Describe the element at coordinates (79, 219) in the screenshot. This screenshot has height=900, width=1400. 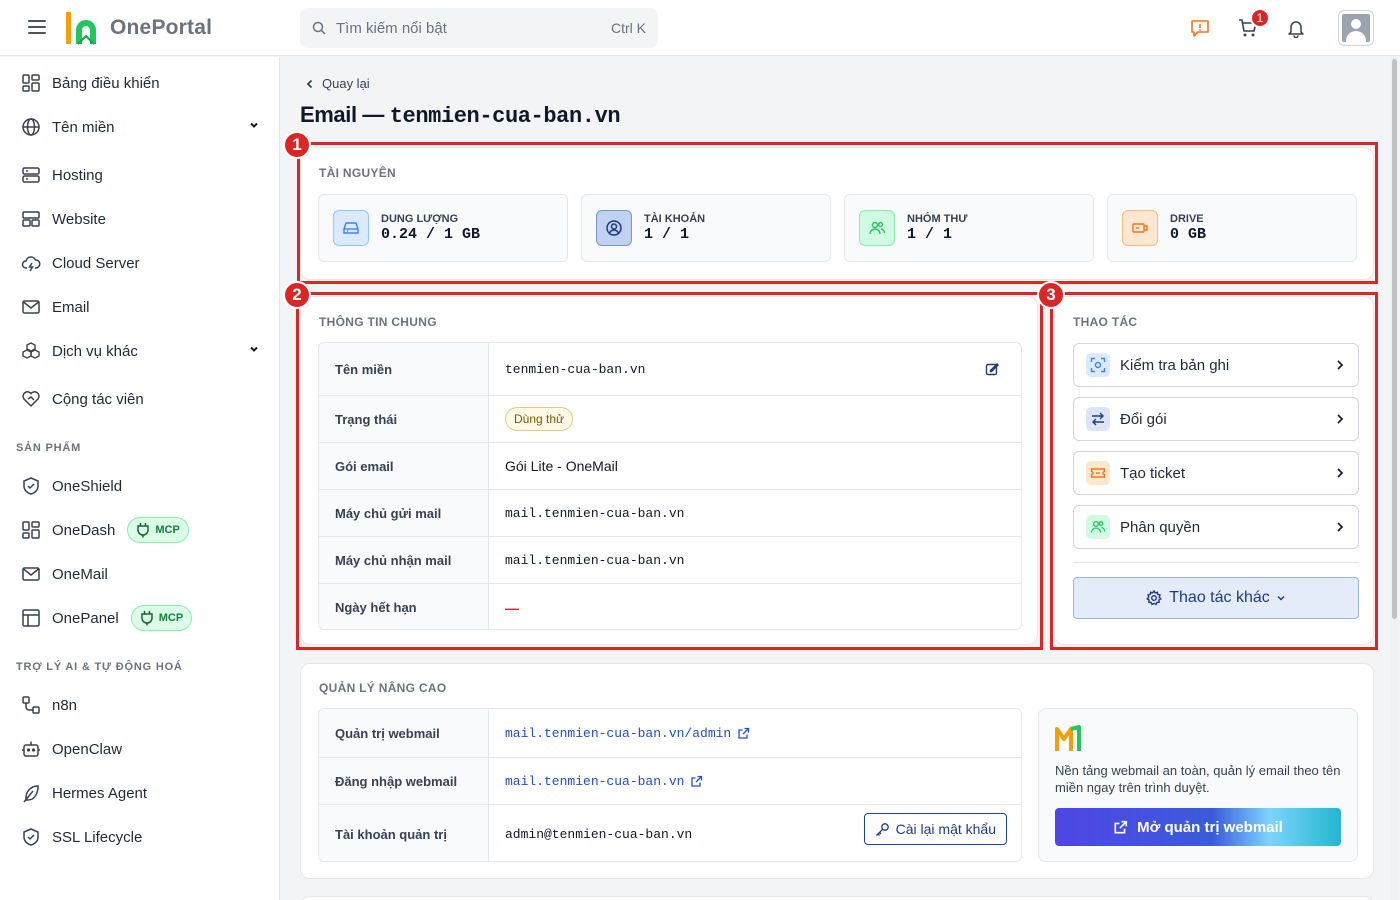
I see `sidebar-item-label: Website` at that location.